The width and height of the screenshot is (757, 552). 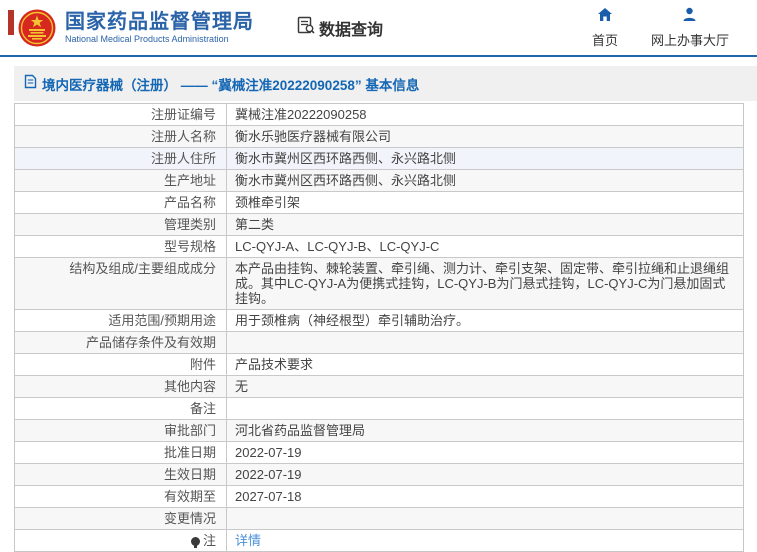 I want to click on row-value: 第二类, so click(x=255, y=224).